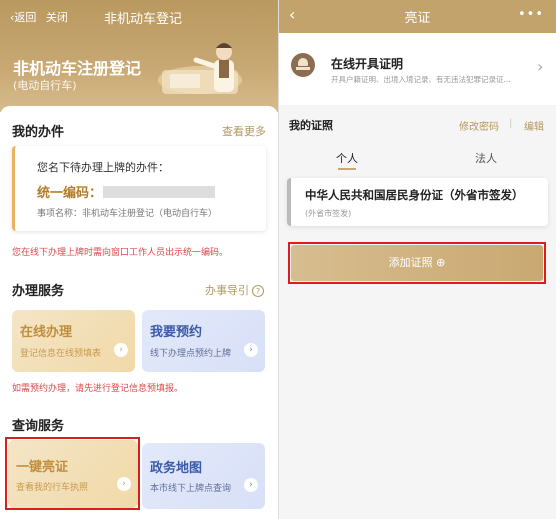  What do you see at coordinates (347, 169) in the screenshot?
I see `tab-underline` at bounding box center [347, 169].